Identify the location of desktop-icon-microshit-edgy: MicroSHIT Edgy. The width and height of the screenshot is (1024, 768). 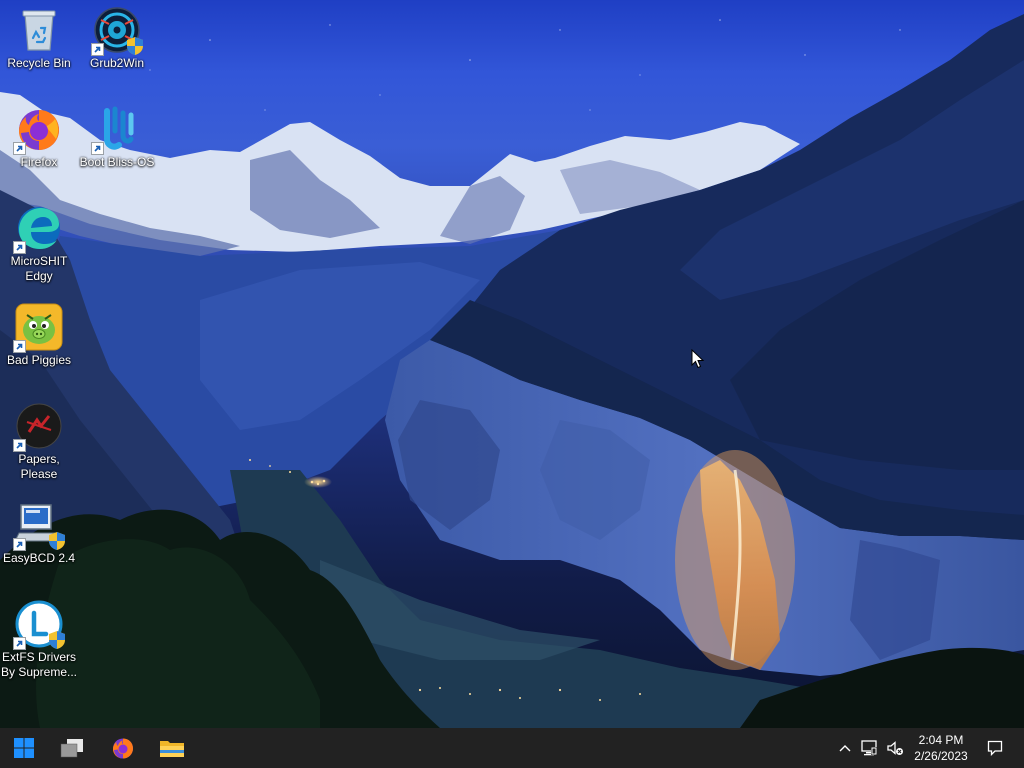
(39, 244).